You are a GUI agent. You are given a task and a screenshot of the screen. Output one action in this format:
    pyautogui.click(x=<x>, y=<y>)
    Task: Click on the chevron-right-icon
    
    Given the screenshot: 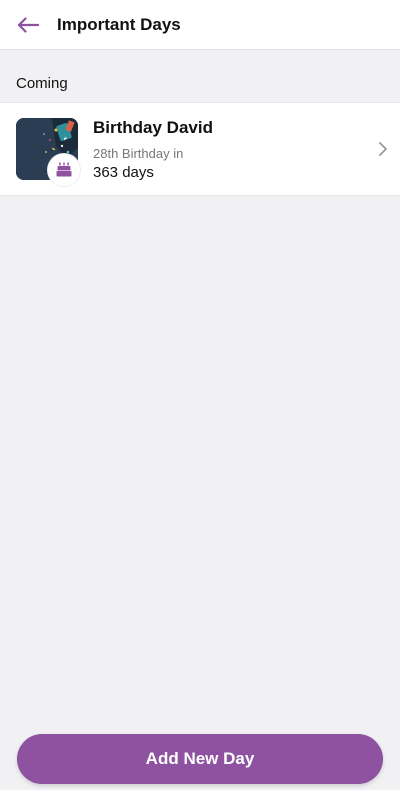 What is the action you would take?
    pyautogui.click(x=383, y=149)
    